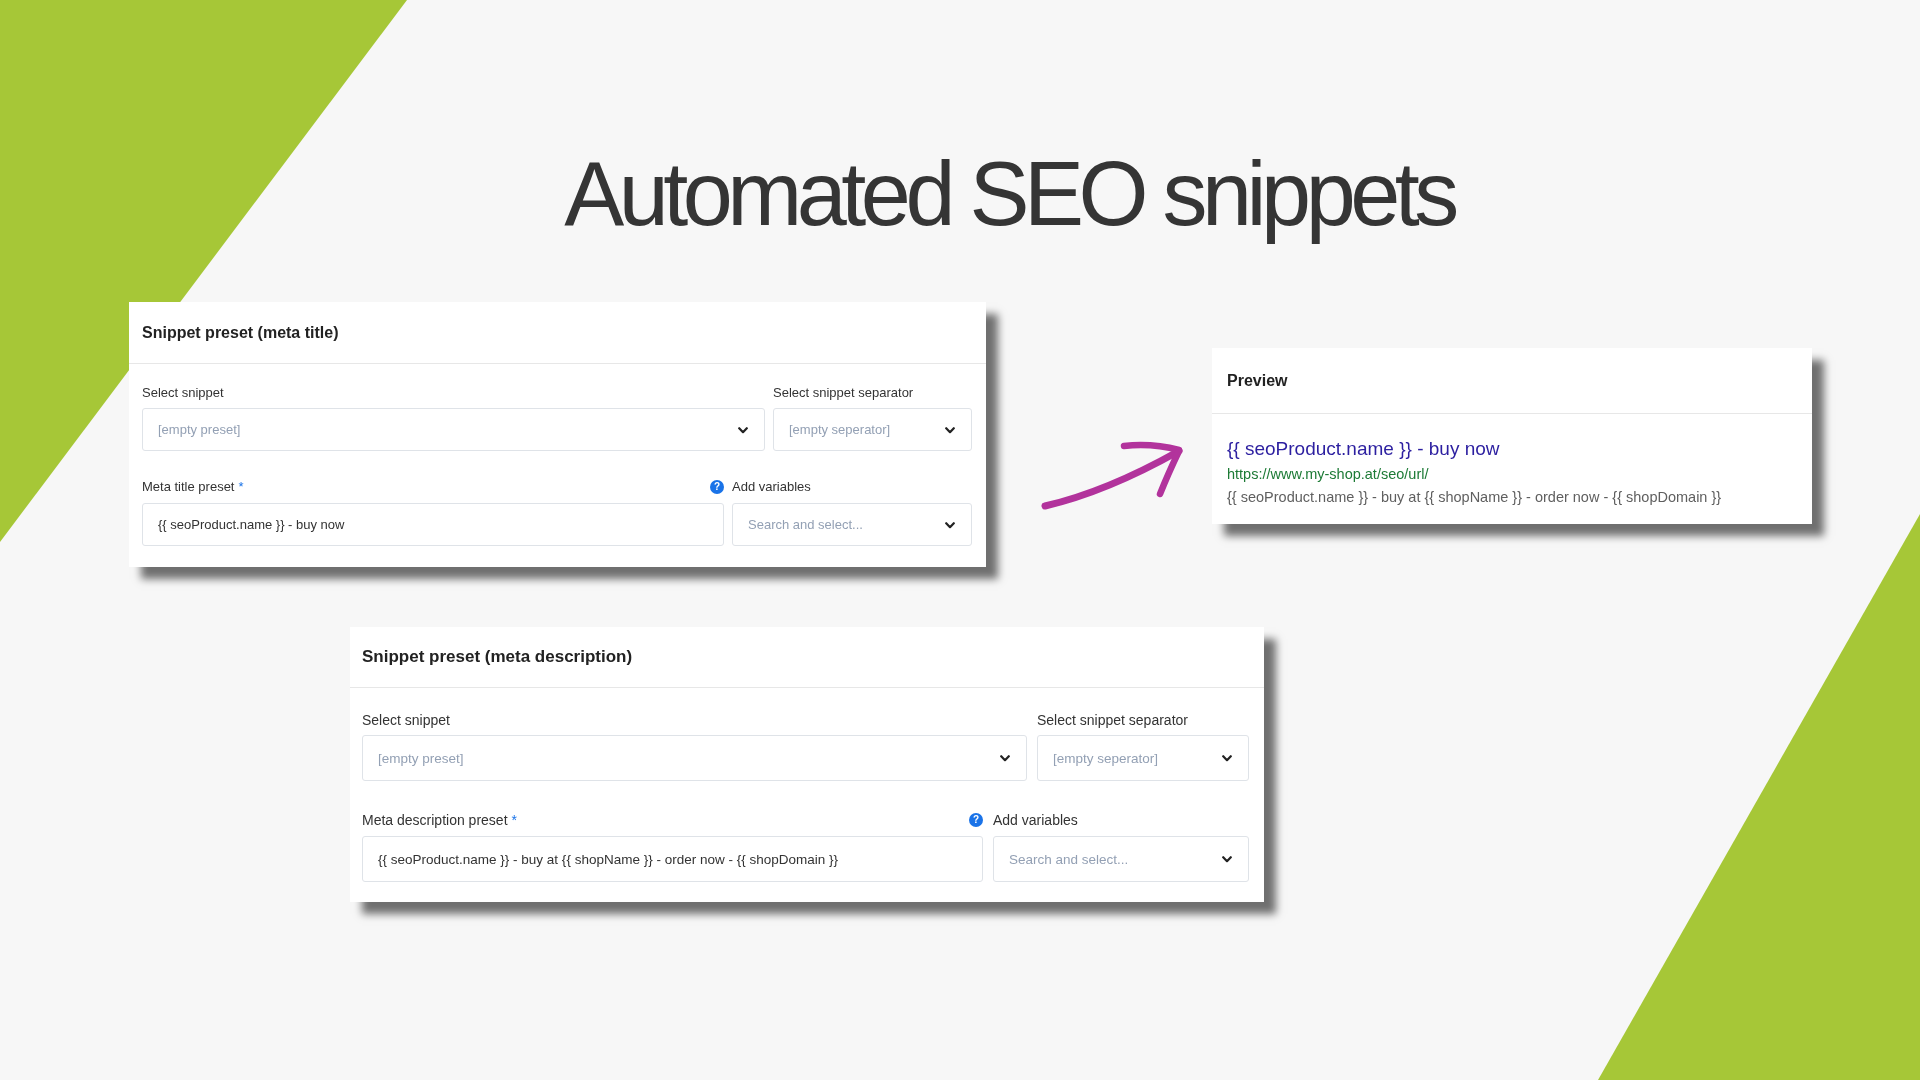 Image resolution: width=1920 pixels, height=1080 pixels. I want to click on card-title: Snippet preset (meta title), so click(240, 332).